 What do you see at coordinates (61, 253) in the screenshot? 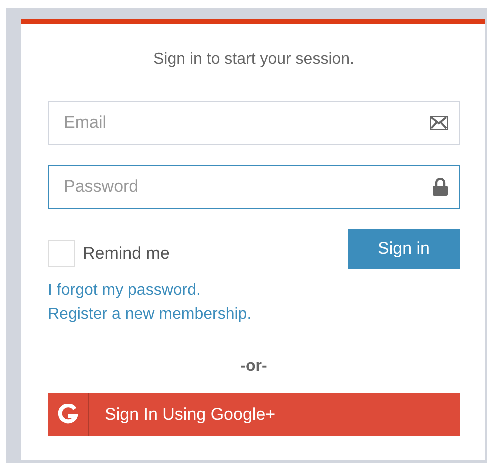
I see `checkbox` at bounding box center [61, 253].